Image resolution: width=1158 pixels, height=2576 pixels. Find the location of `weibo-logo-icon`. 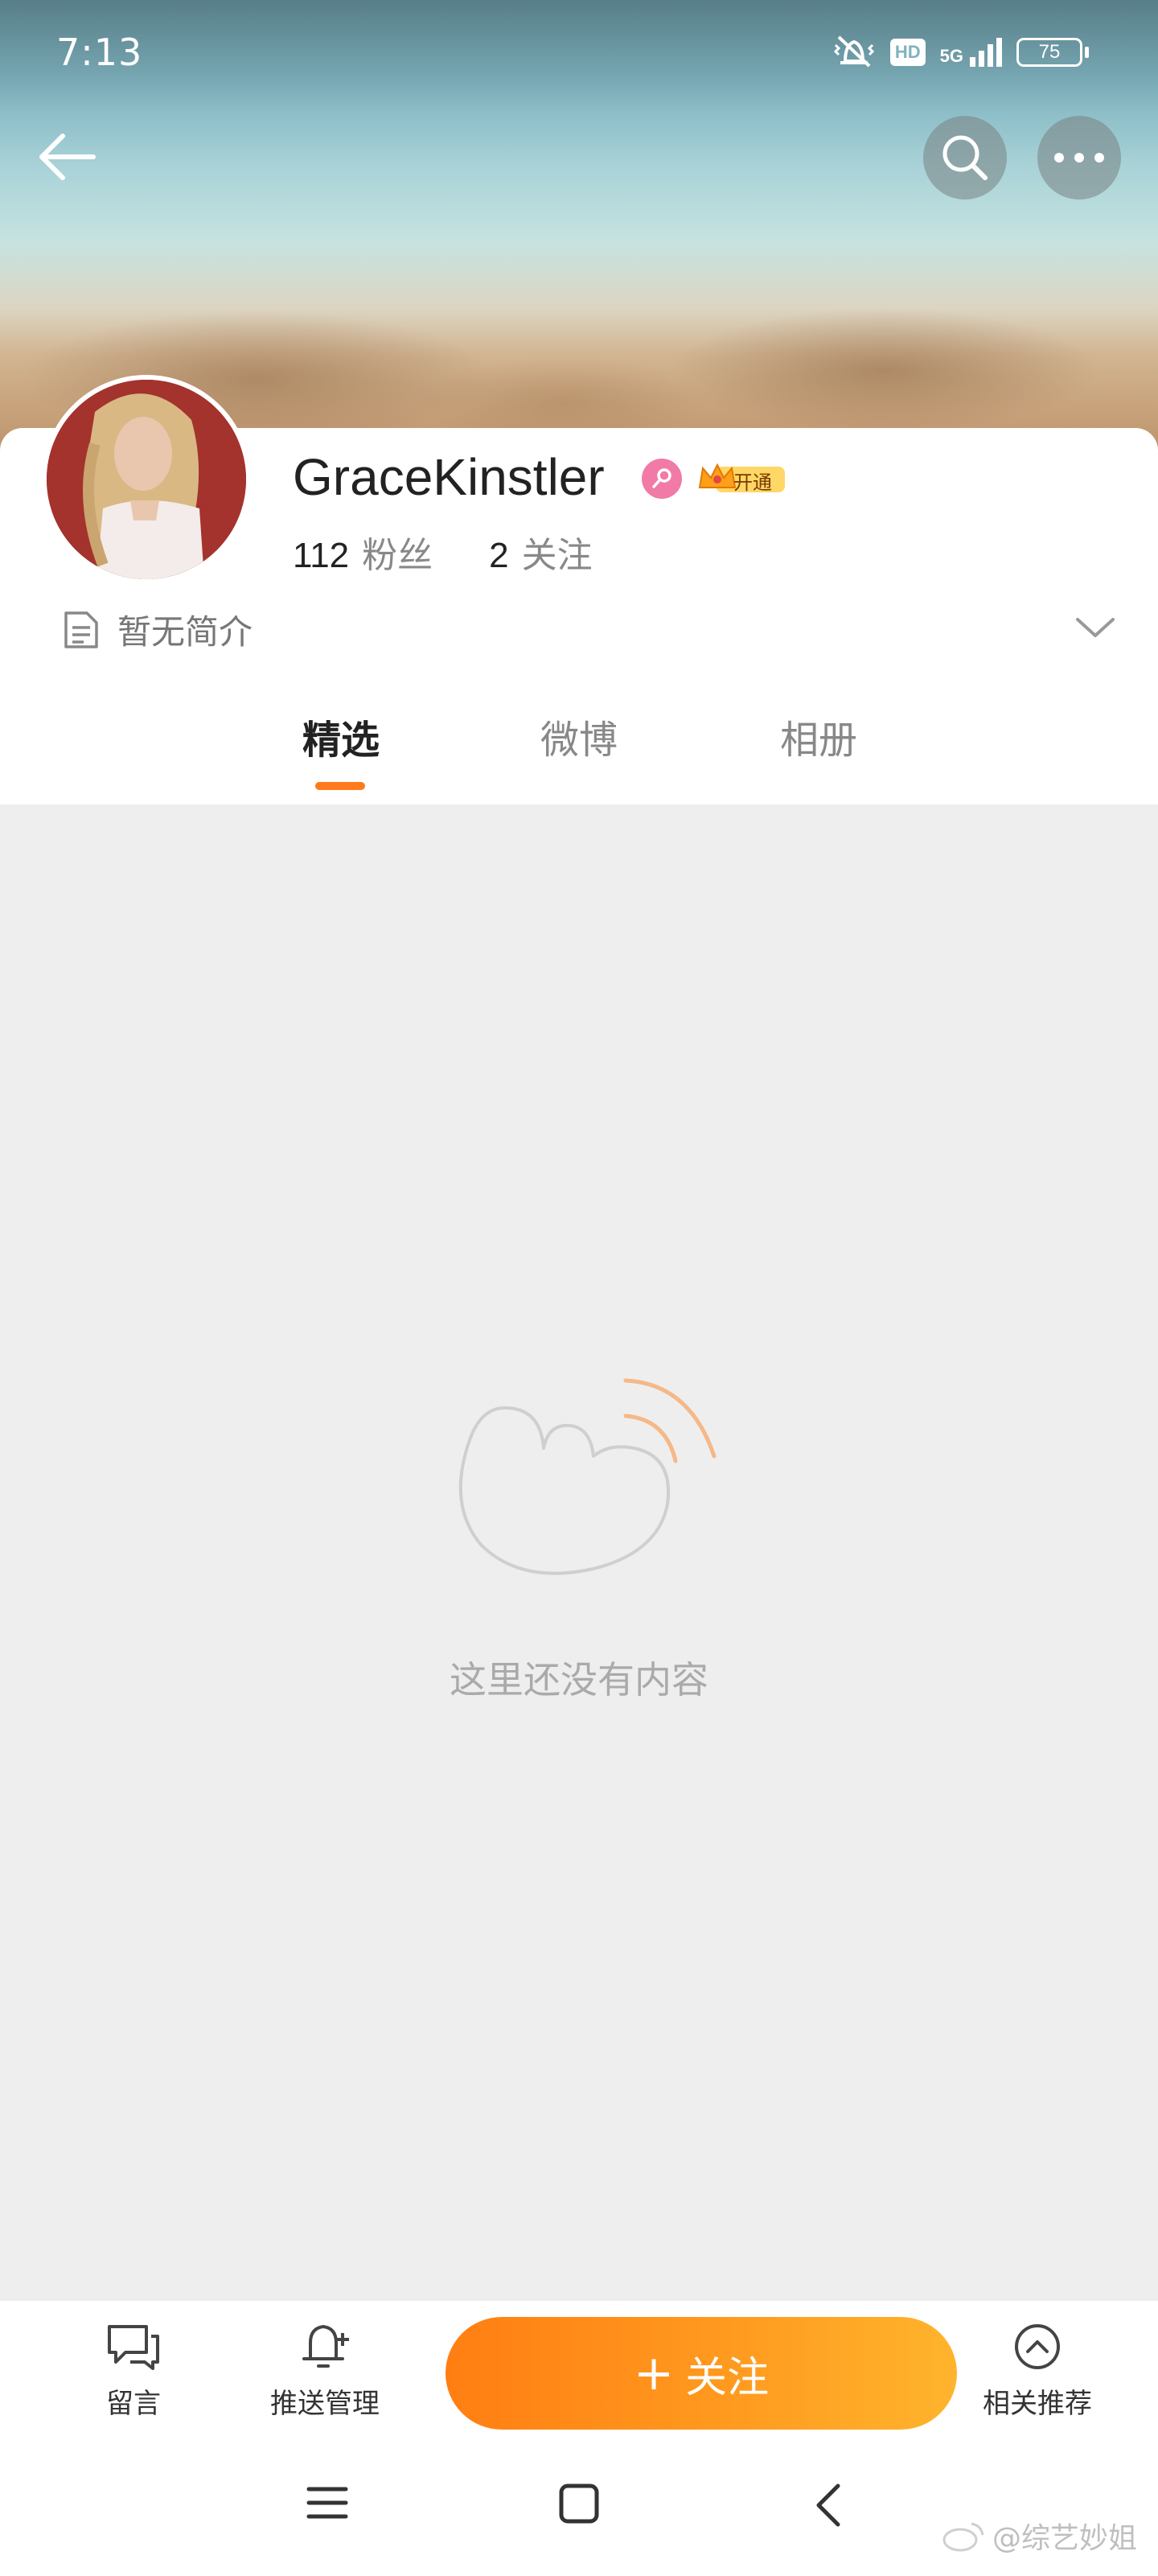

weibo-logo-icon is located at coordinates (587, 1476).